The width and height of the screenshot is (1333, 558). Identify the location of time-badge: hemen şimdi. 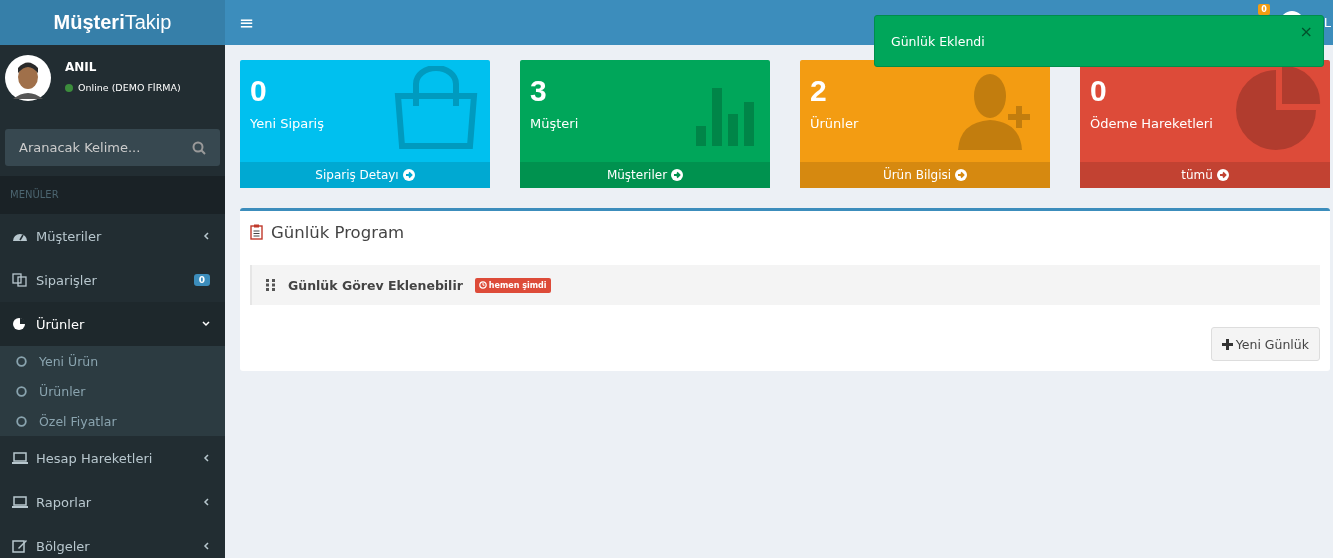
(512, 285).